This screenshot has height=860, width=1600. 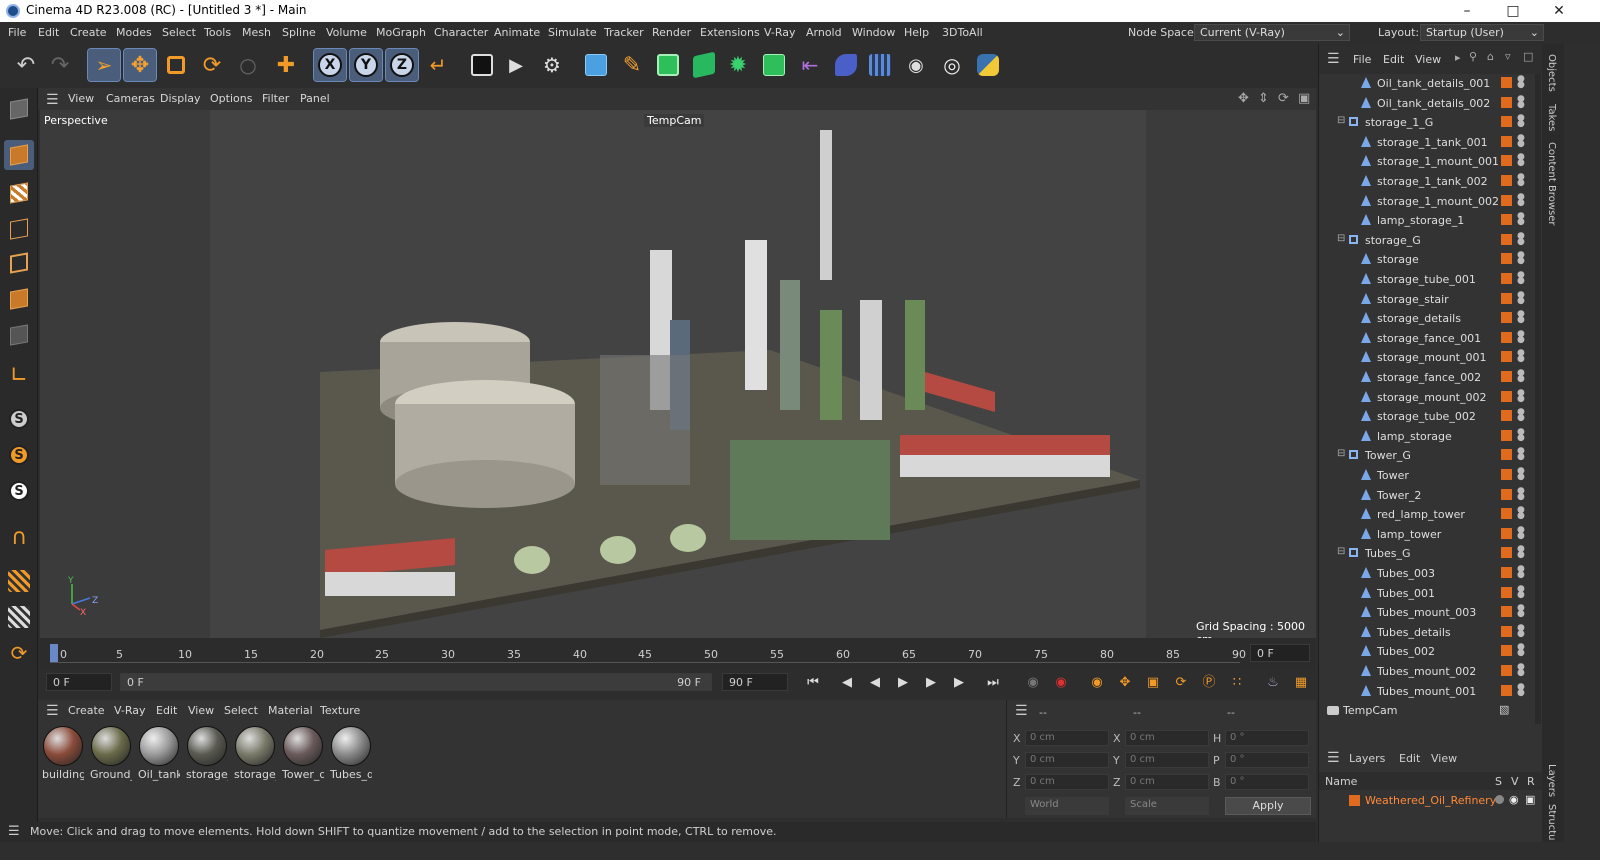 What do you see at coordinates (959, 683) in the screenshot?
I see `go-to-next-key-button: ▶` at bounding box center [959, 683].